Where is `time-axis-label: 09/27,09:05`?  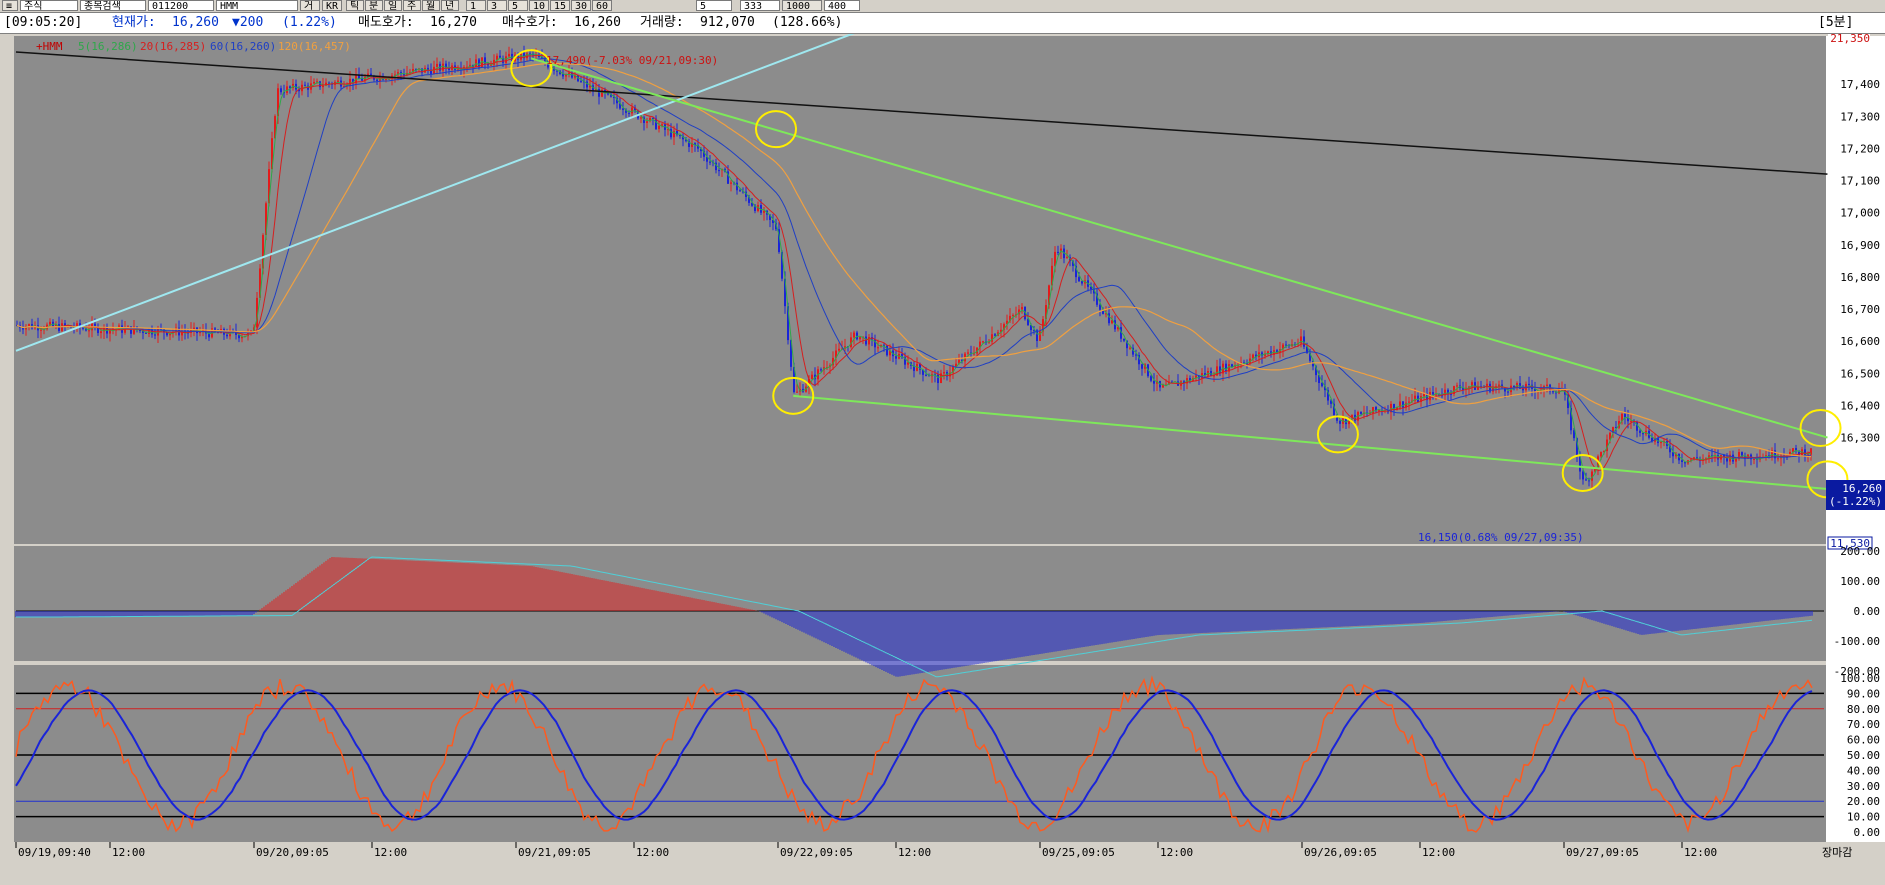
time-axis-label: 09/27,09:05 is located at coordinates (1602, 852).